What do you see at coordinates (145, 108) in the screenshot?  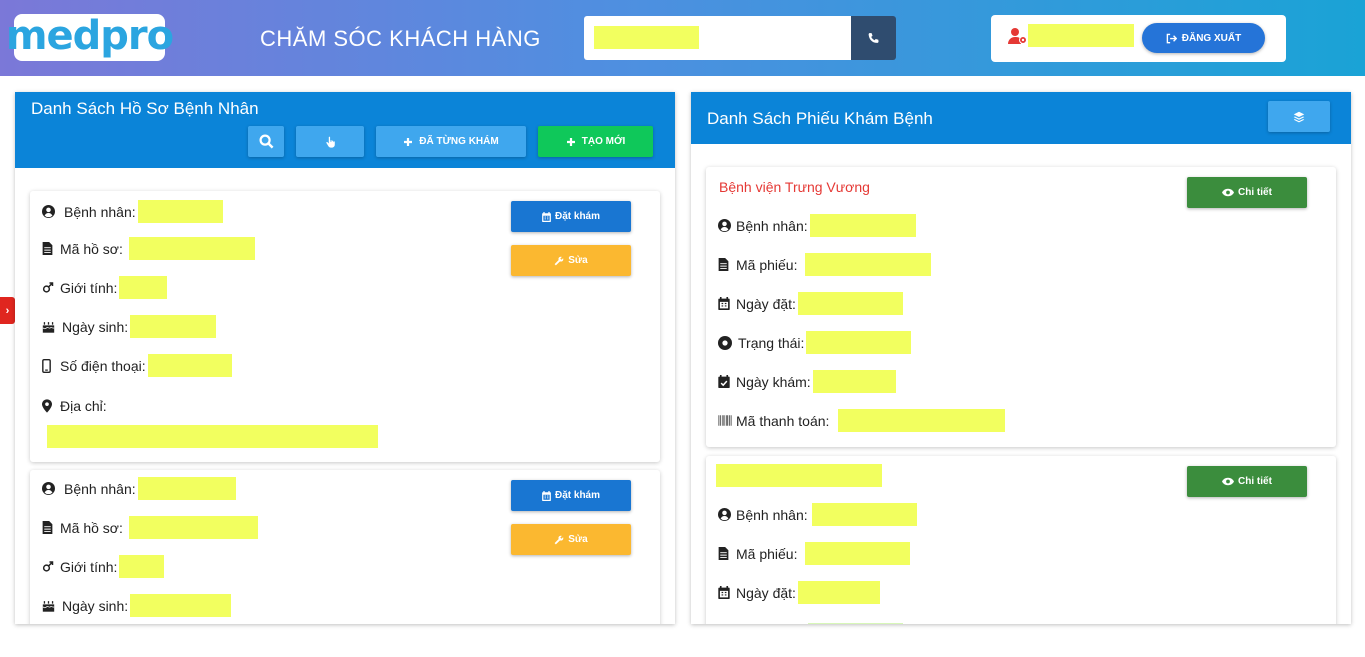 I see `patient-records-title: Danh Sách Hồ Sơ Bệnh Nhân` at bounding box center [145, 108].